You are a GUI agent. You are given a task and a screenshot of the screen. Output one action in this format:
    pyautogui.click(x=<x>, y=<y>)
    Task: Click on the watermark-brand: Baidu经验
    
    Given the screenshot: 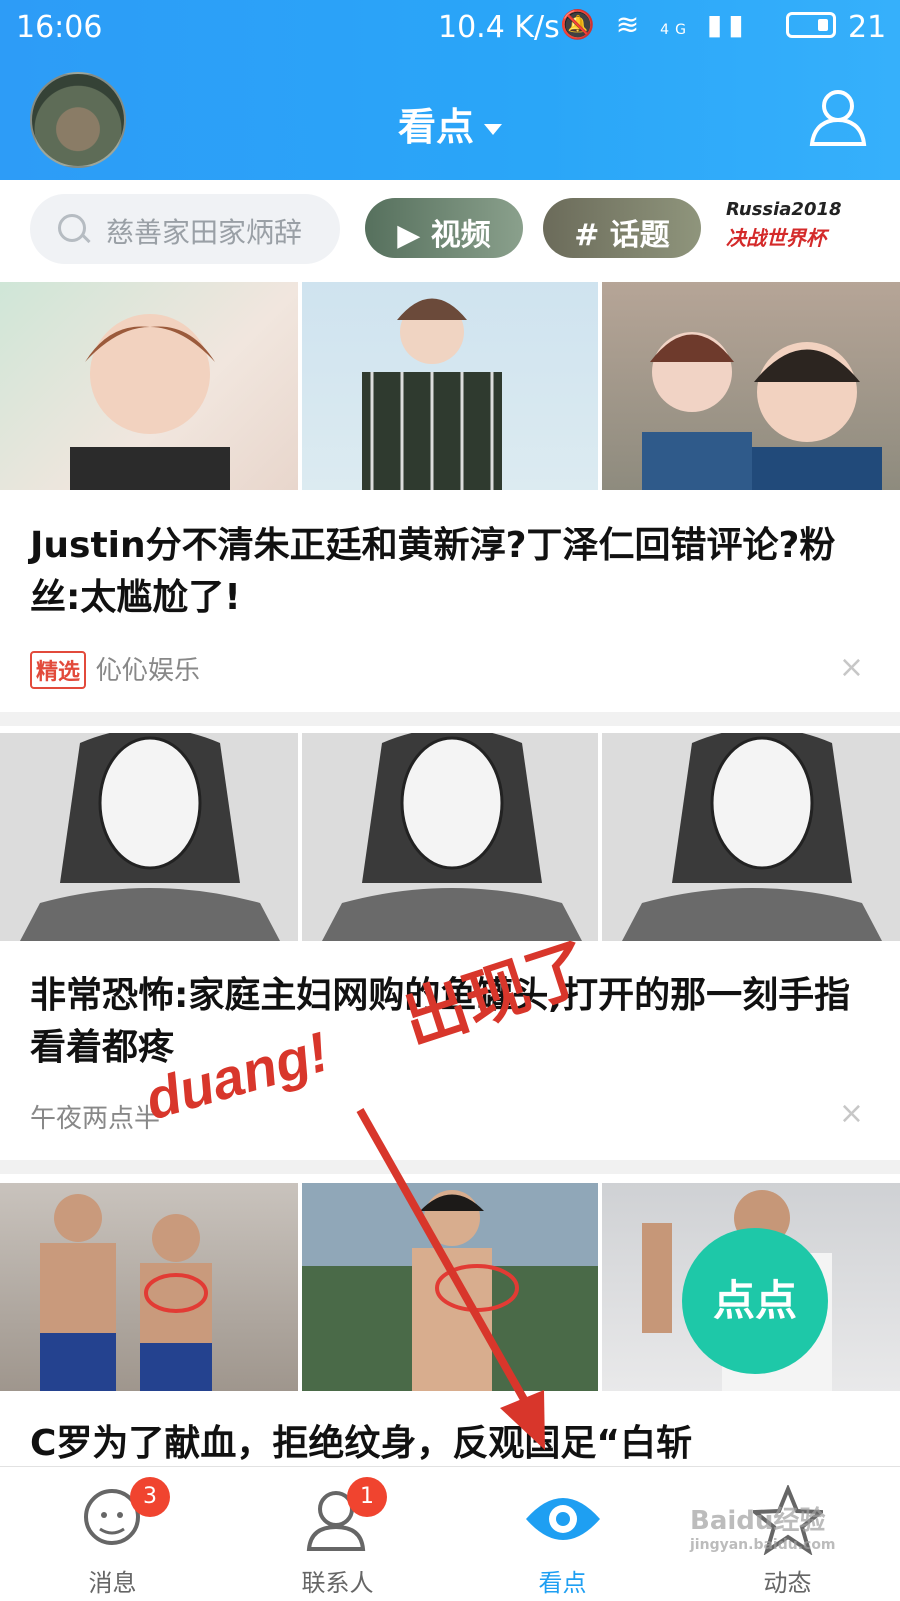 What is the action you would take?
    pyautogui.click(x=758, y=1521)
    